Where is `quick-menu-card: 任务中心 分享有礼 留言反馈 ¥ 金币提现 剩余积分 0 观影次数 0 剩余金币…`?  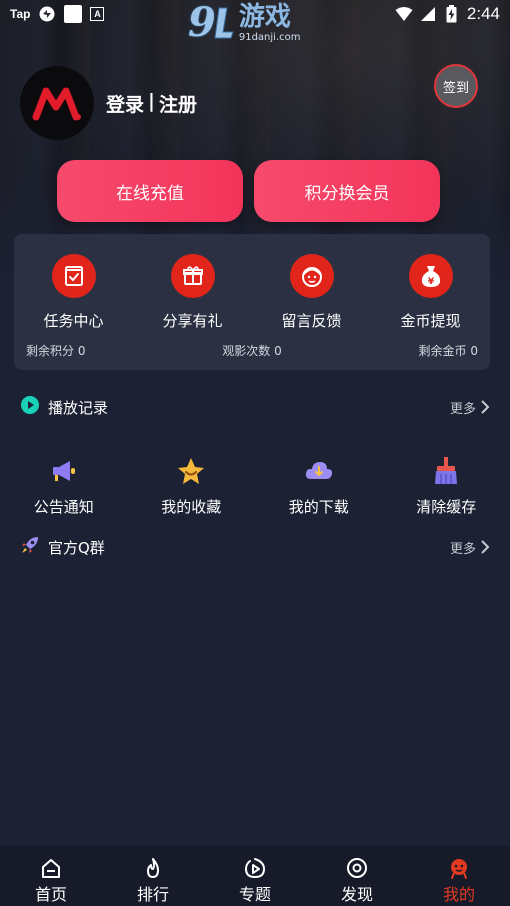 quick-menu-card: 任务中心 分享有礼 留言反馈 ¥ 金币提现 剩余积分 0 观影次数 0 剩余金币… is located at coordinates (252, 302).